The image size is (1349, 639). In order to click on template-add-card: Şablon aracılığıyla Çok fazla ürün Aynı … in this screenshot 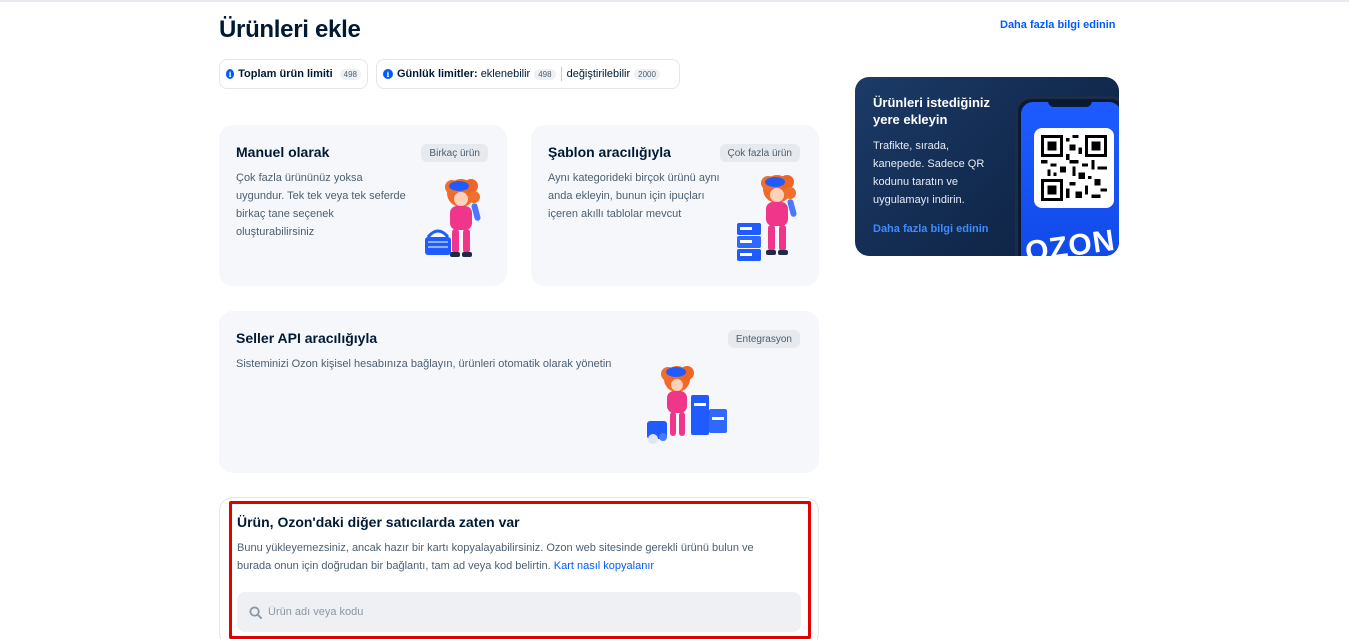, I will do `click(675, 205)`.